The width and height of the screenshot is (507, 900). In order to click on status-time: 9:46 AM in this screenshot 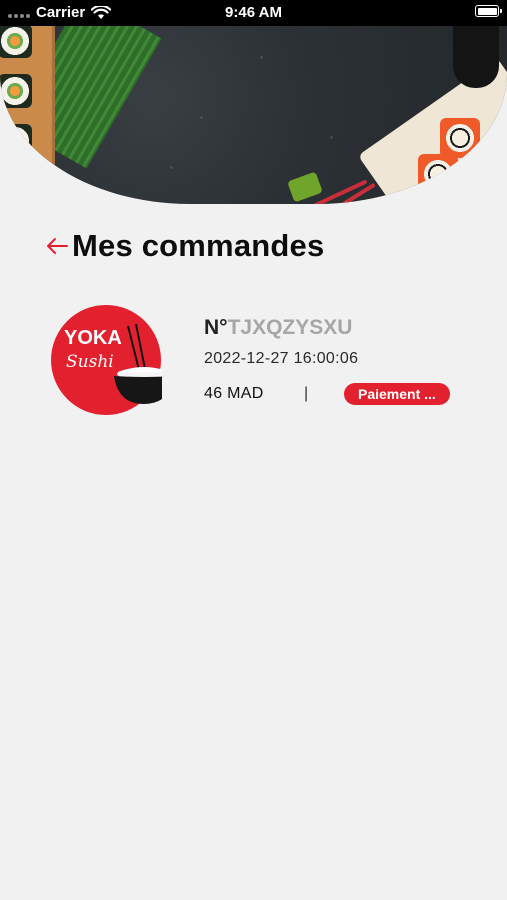, I will do `click(253, 12)`.